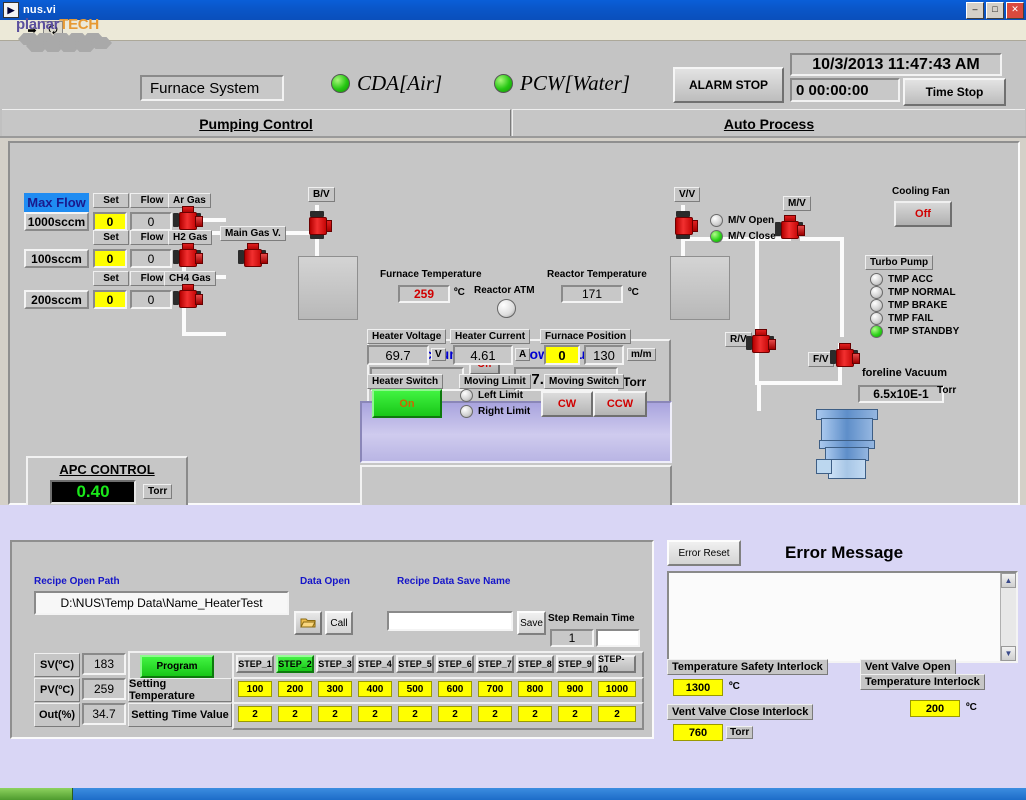 This screenshot has height=800, width=1026. What do you see at coordinates (617, 714) in the screenshot?
I see `step-time-10: 2` at bounding box center [617, 714].